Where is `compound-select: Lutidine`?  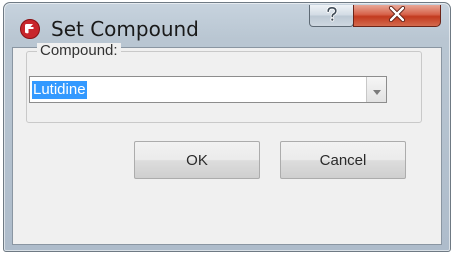
compound-select: Lutidine is located at coordinates (208, 89).